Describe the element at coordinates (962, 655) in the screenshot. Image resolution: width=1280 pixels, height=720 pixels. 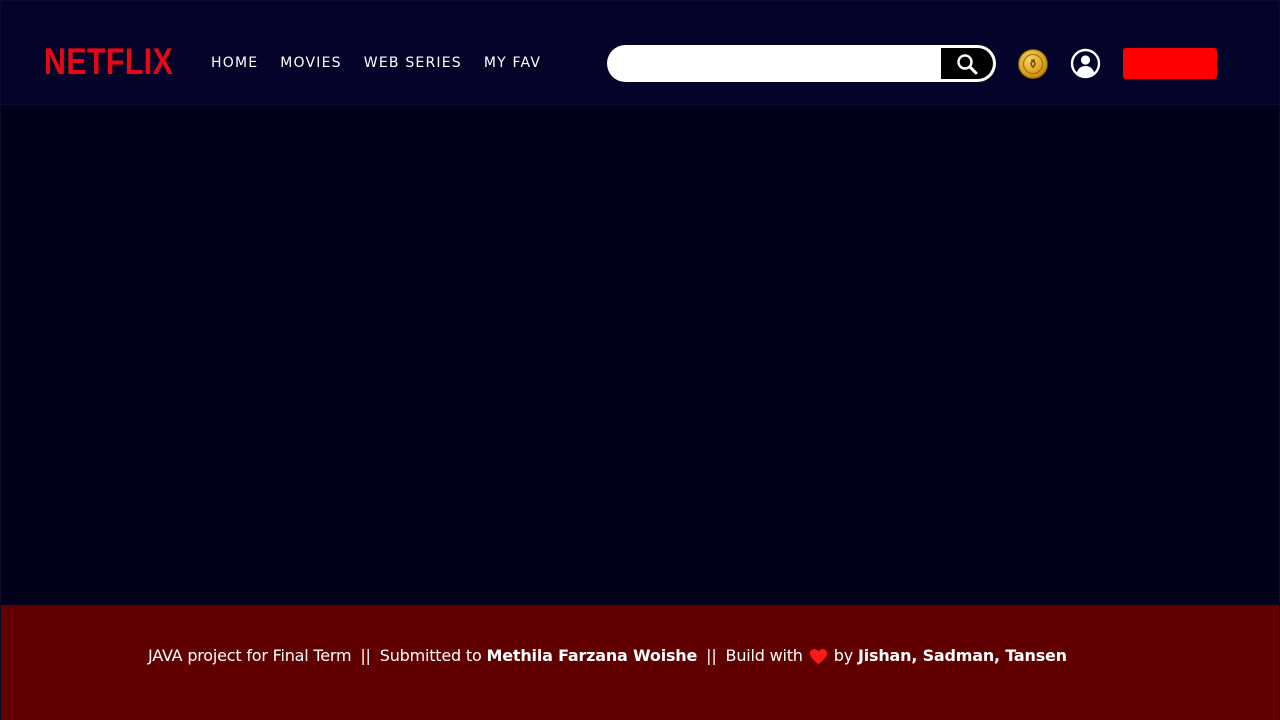
I see `footer-authors: Jishan, Sadman, Tansen` at that location.